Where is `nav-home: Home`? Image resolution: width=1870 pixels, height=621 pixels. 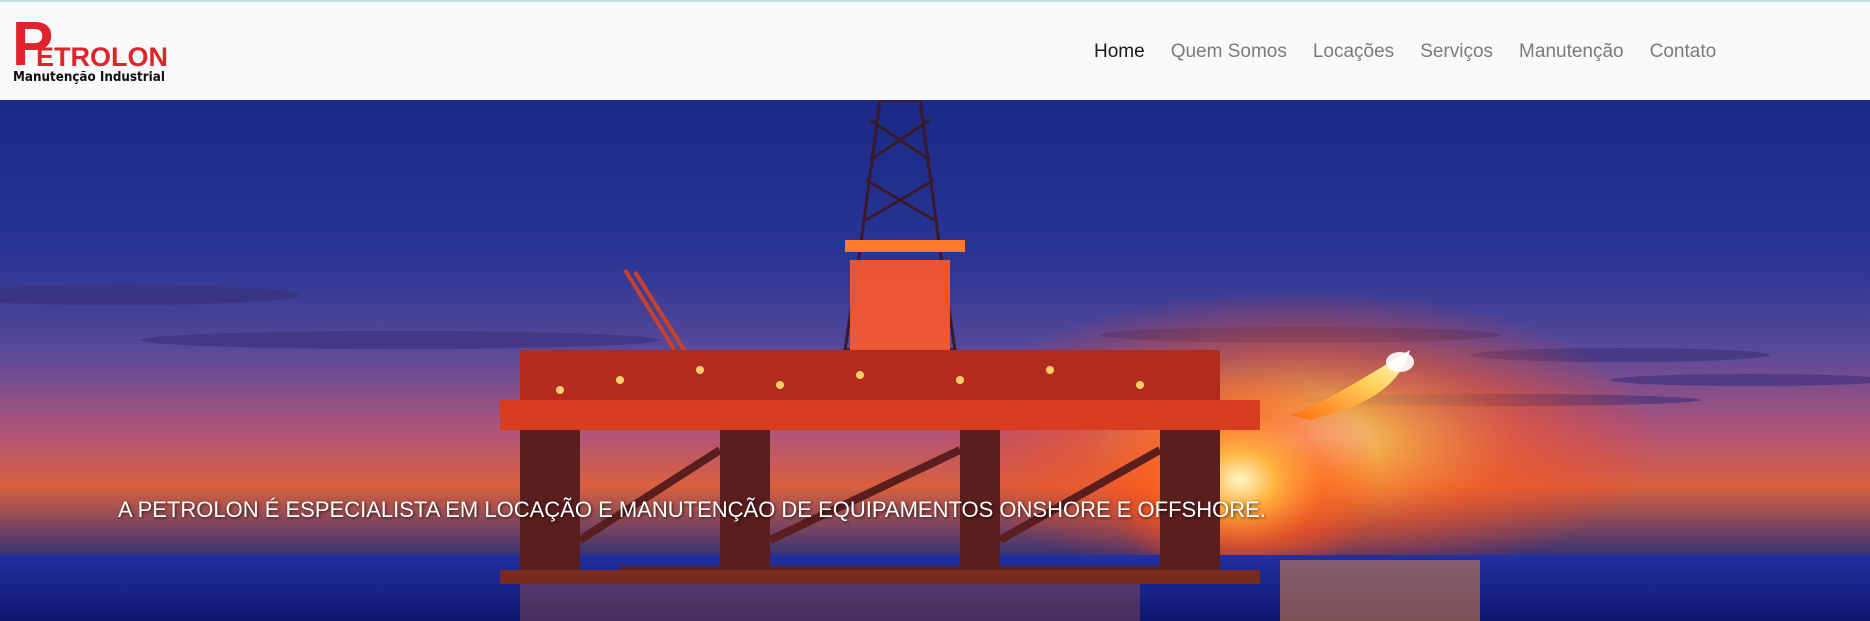
nav-home: Home is located at coordinates (1119, 52).